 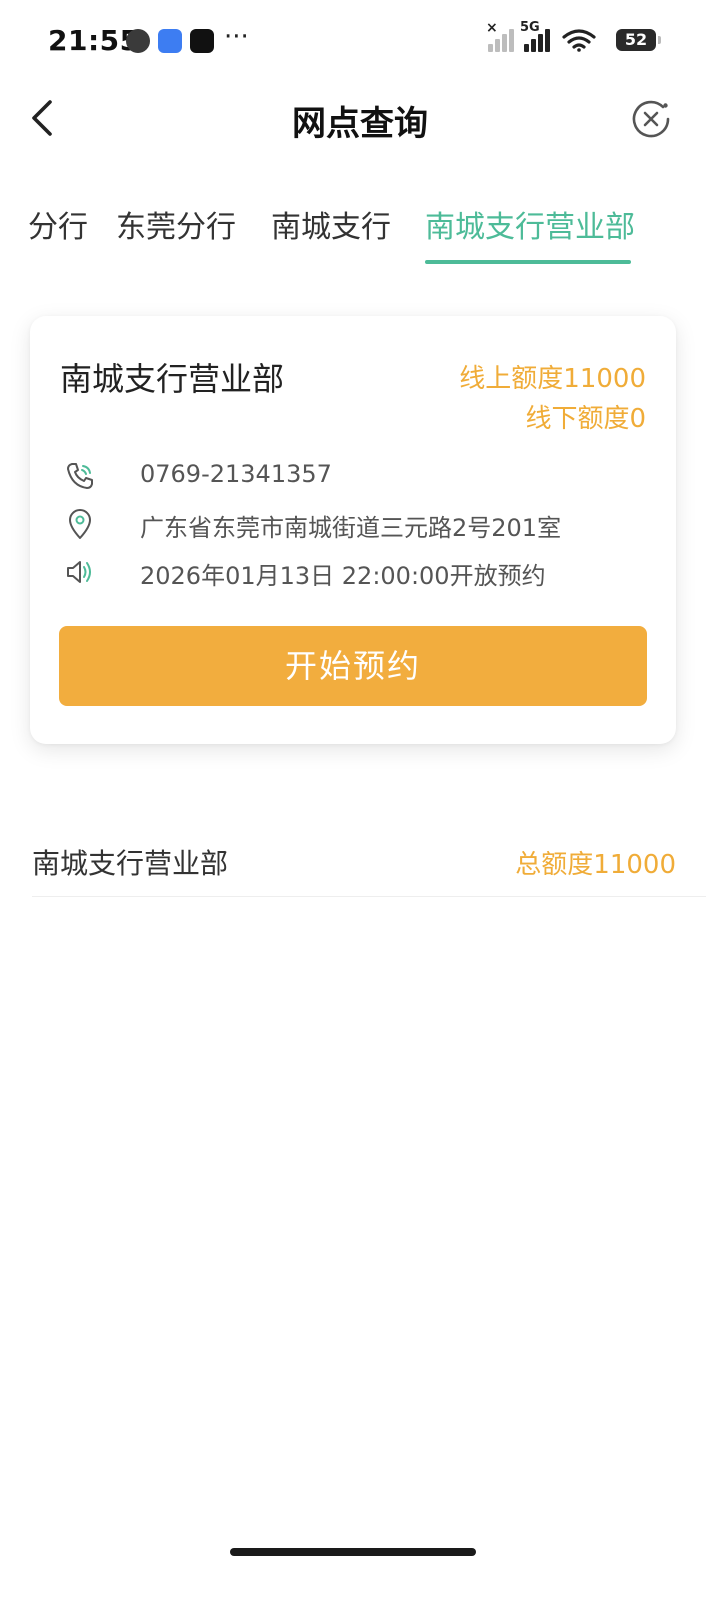 I want to click on notice-row: 2026年01月13日 22:00:00开放预约, so click(x=360, y=572).